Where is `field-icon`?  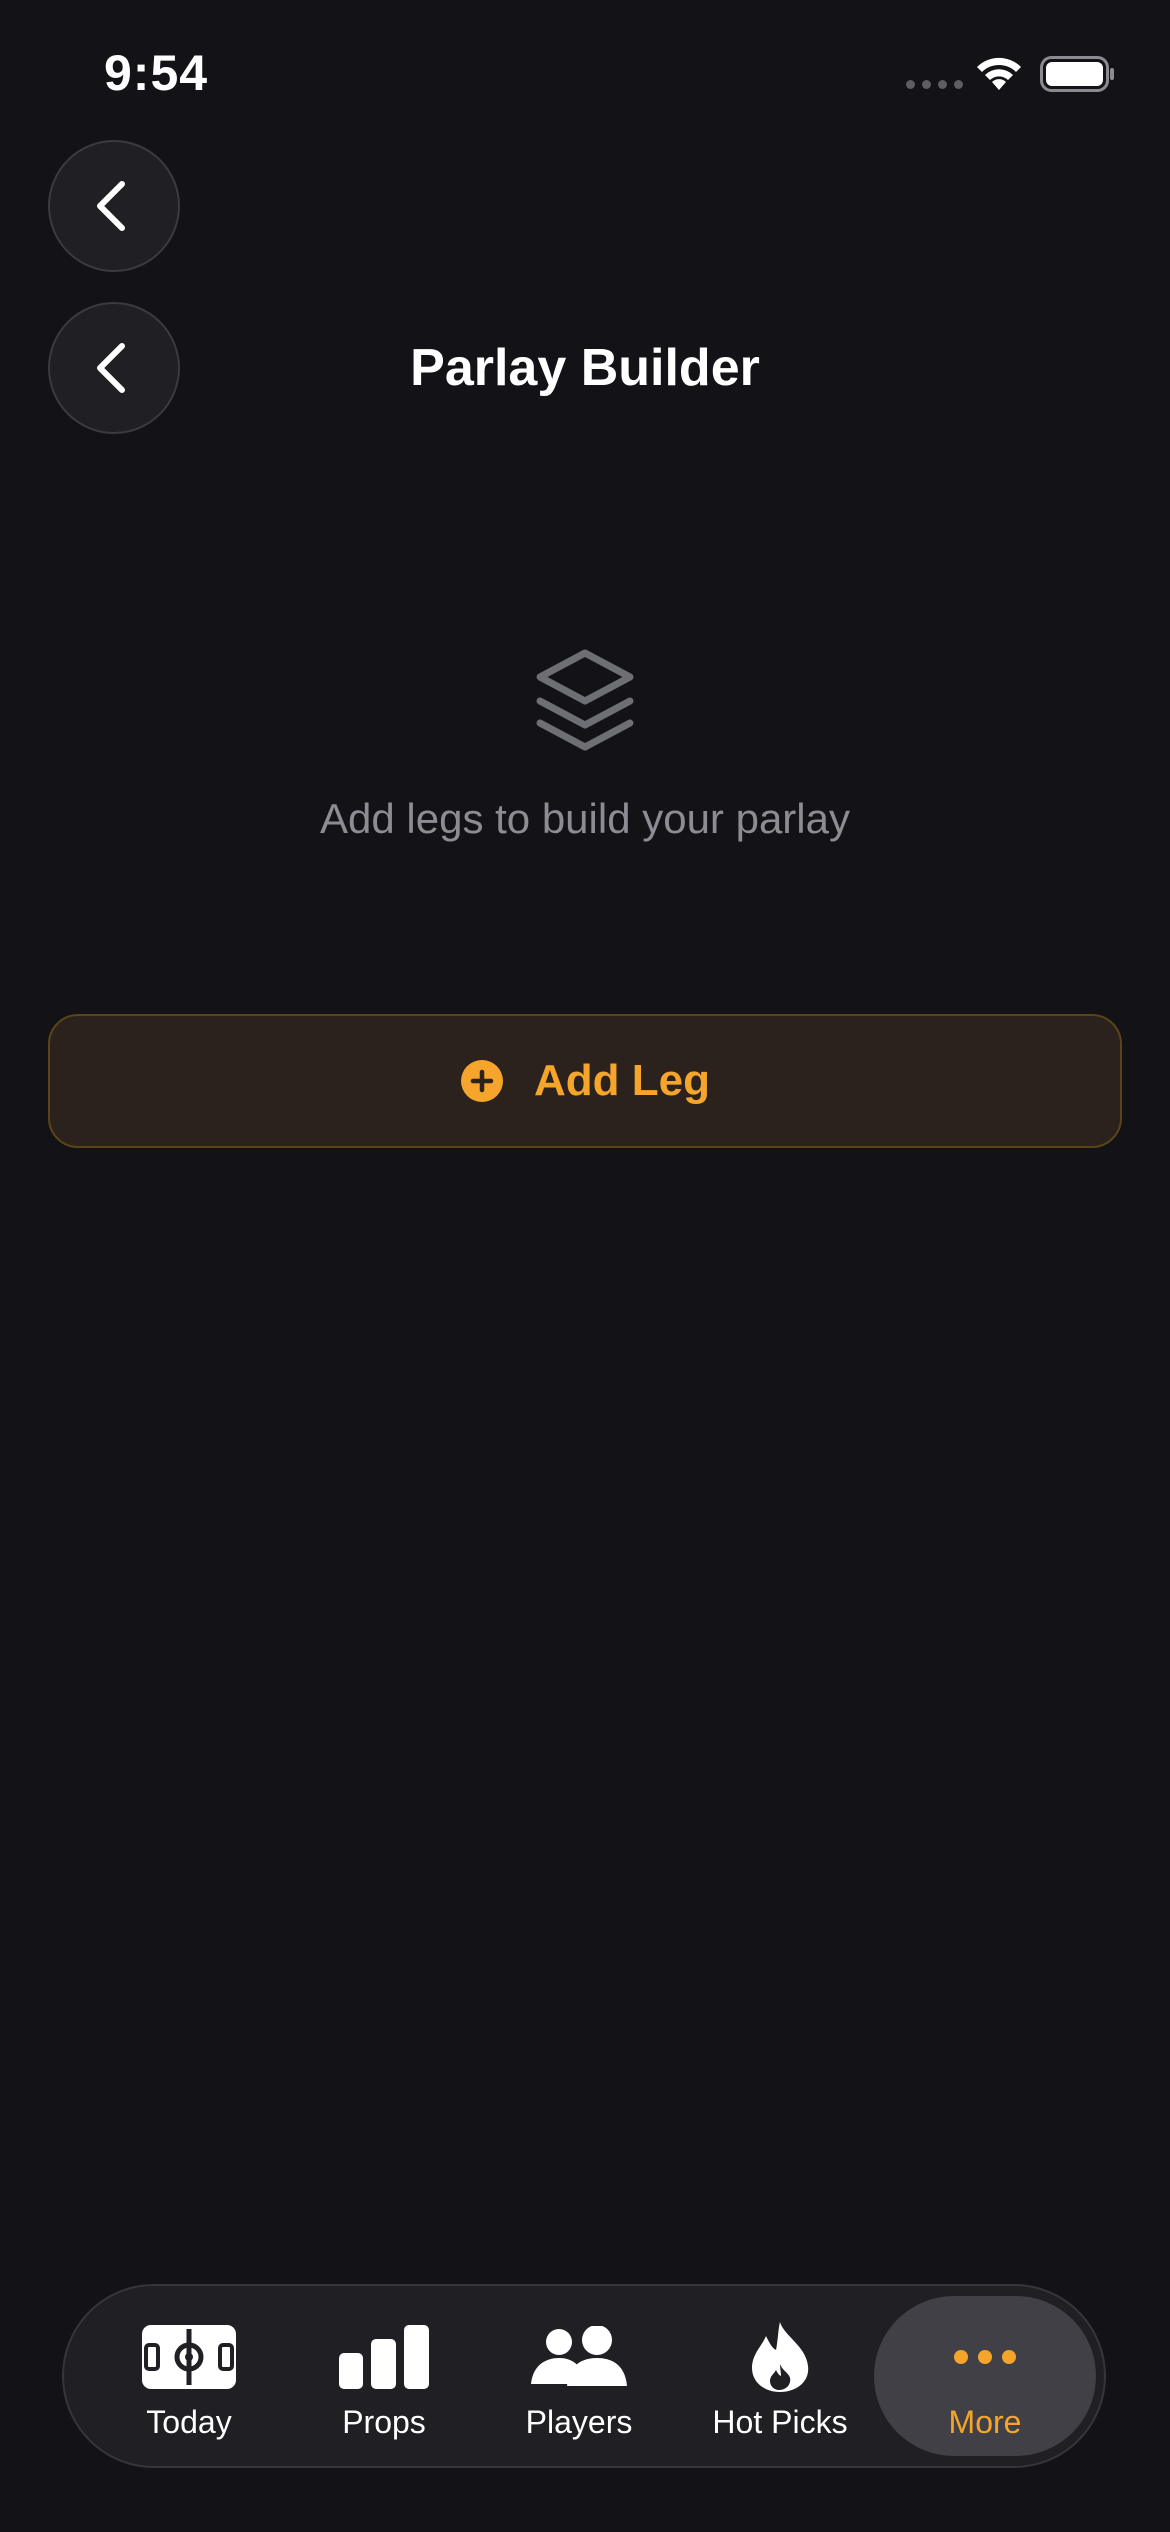
field-icon is located at coordinates (189, 2357).